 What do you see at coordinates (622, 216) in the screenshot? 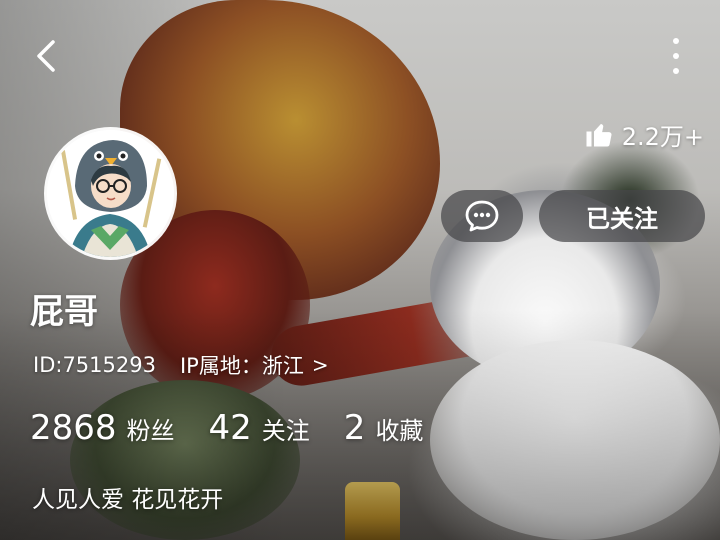
I see `following-button: 已关注` at bounding box center [622, 216].